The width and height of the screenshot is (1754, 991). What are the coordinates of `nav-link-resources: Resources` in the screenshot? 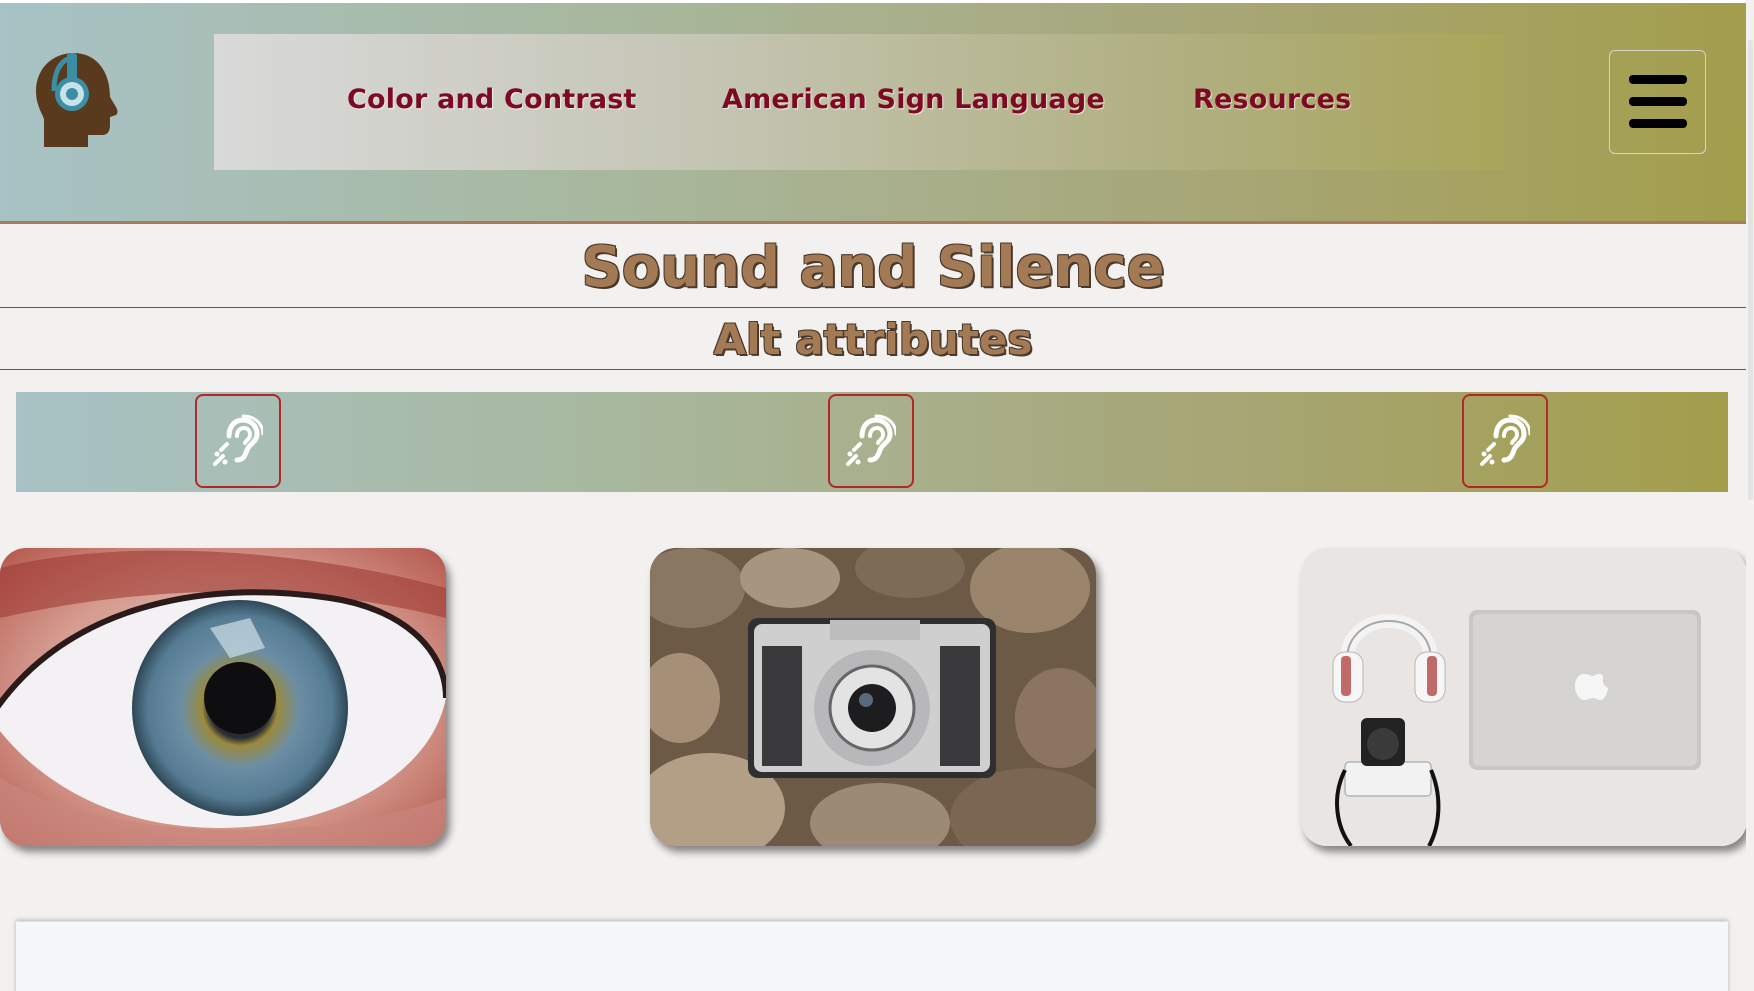 It's located at (1272, 99).